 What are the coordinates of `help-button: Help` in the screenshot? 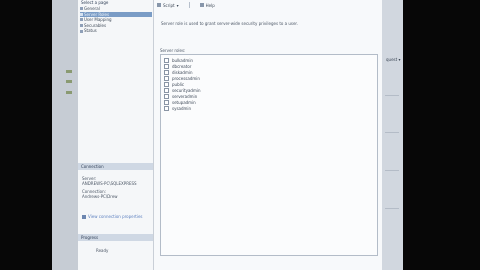 It's located at (207, 5).